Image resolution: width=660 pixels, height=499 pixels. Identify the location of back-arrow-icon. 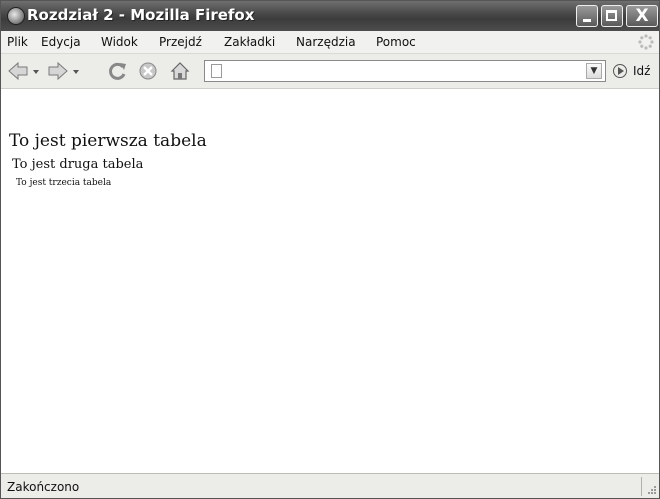
(24, 71).